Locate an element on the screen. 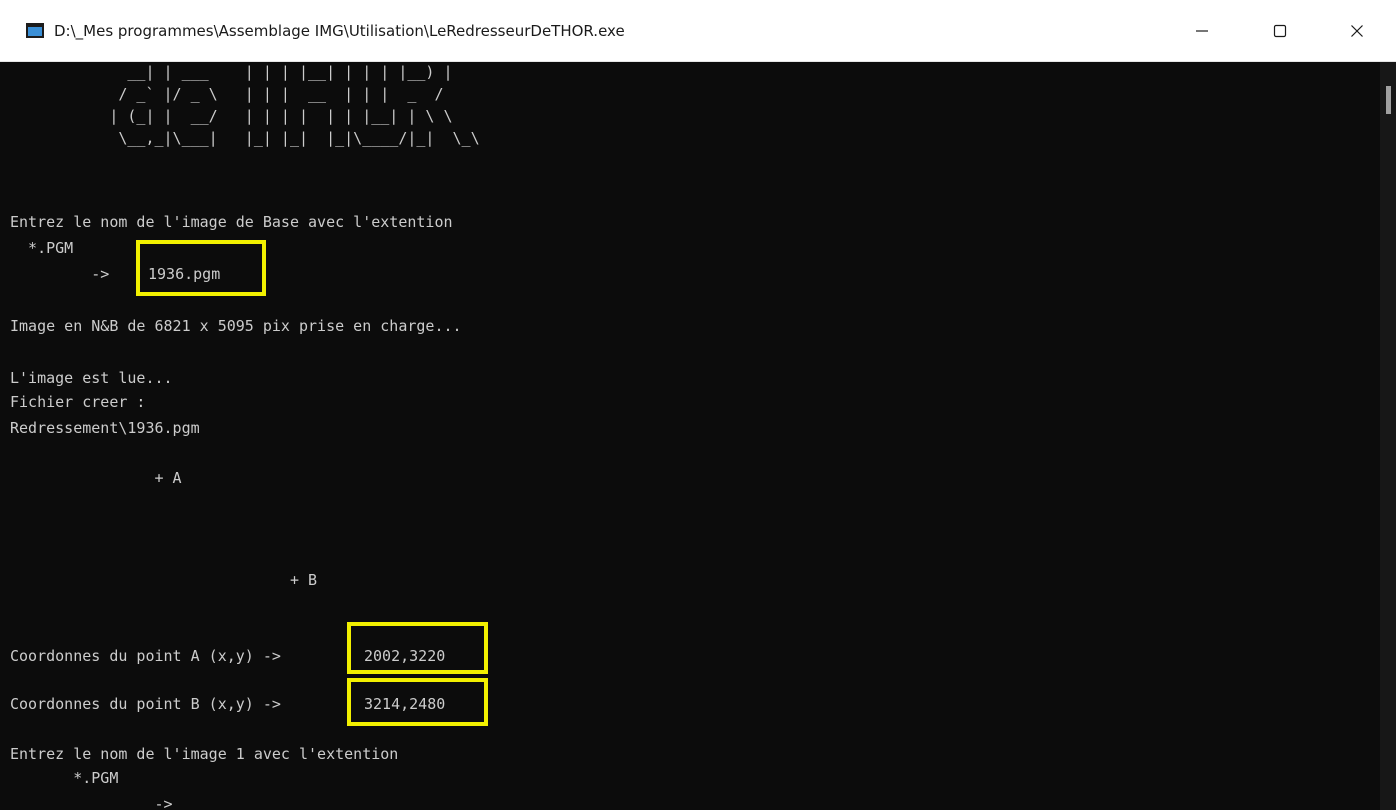 This screenshot has width=1396, height=810. ascii-banner-line-1: __| | ___ | | | |__| | | | |__) | is located at coordinates (231, 72).